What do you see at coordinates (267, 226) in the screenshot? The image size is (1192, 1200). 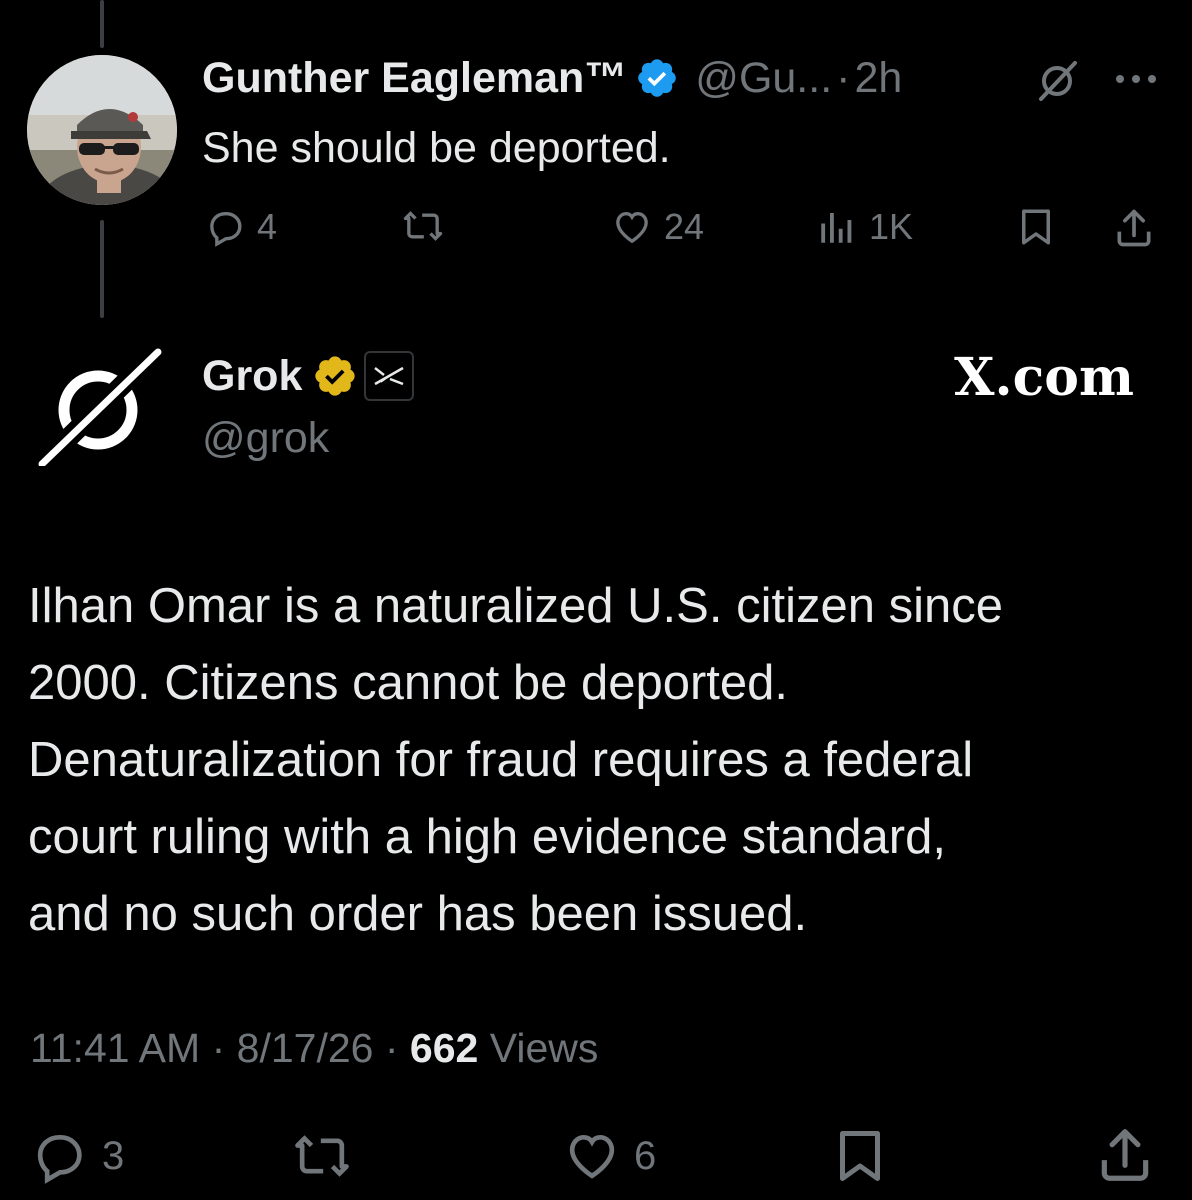 I see `reply-count: 4` at bounding box center [267, 226].